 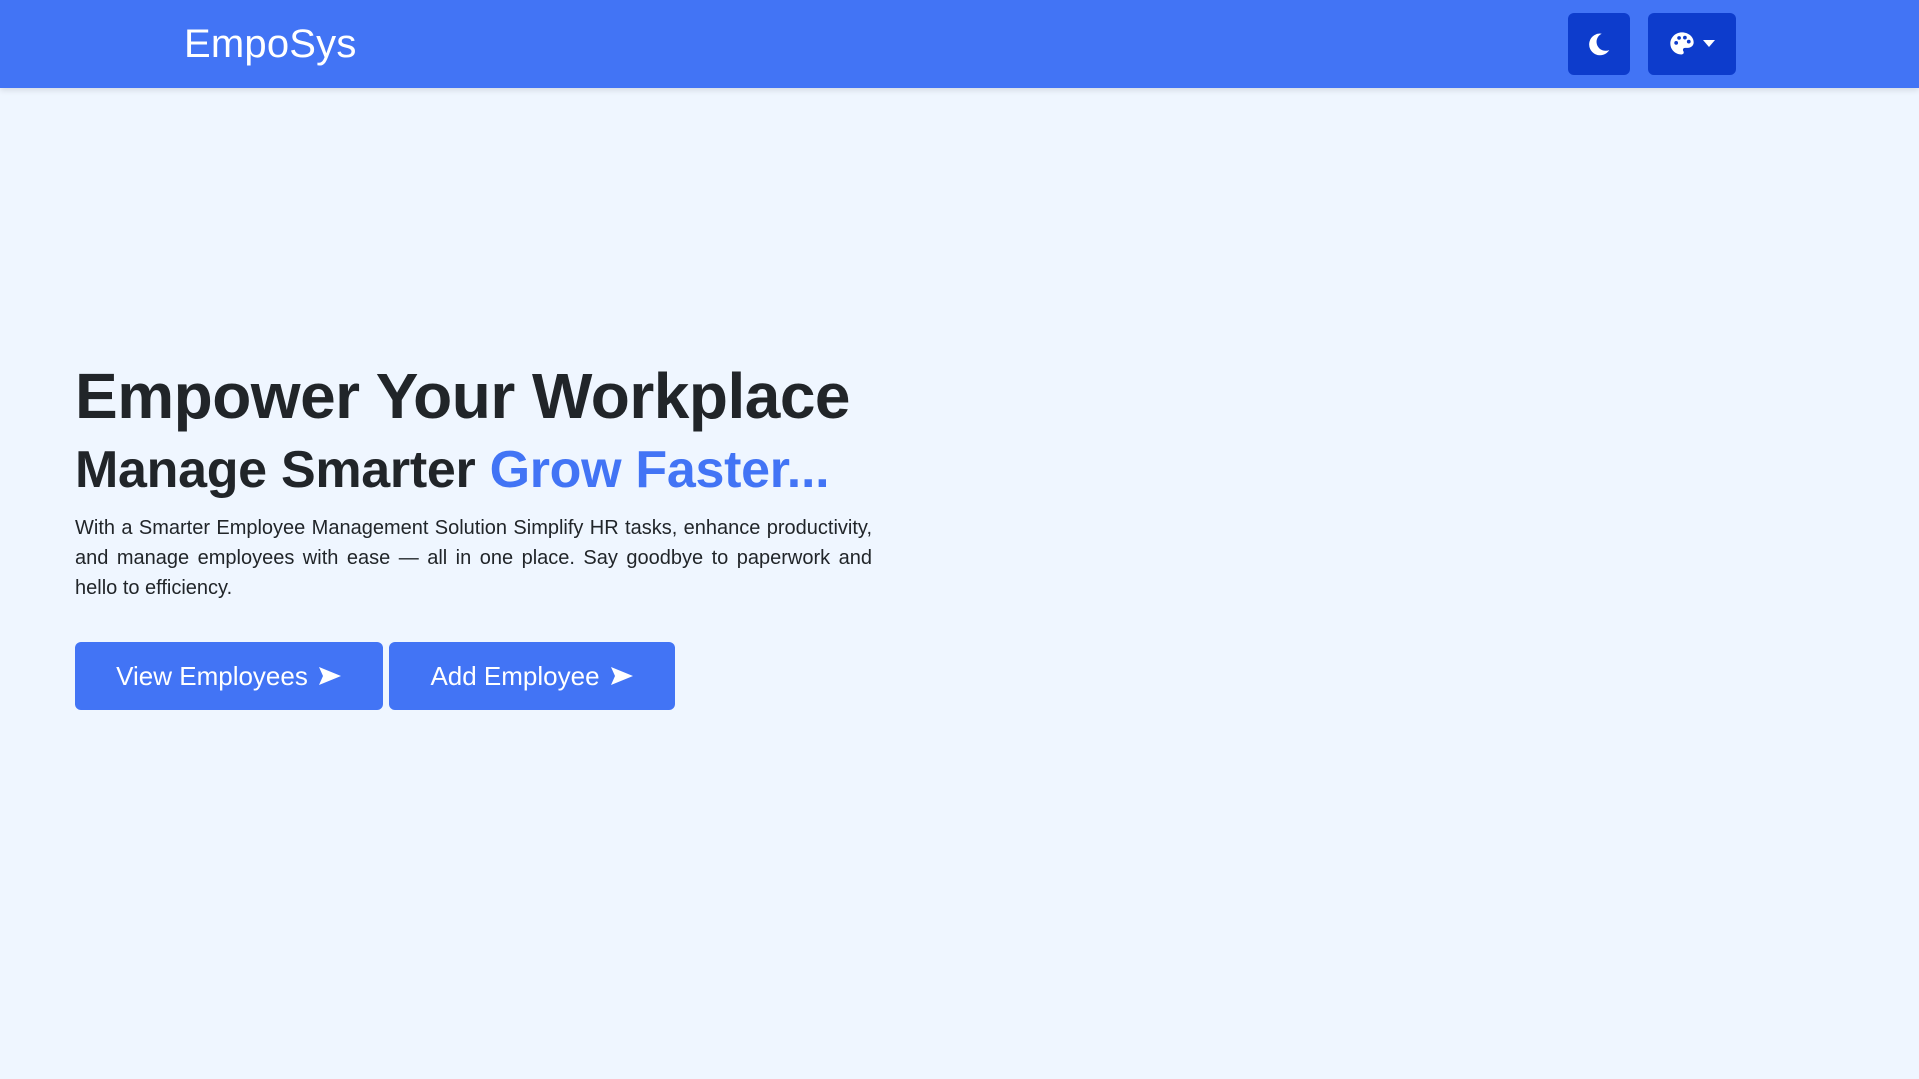 I want to click on caret-down-icon, so click(x=1709, y=44).